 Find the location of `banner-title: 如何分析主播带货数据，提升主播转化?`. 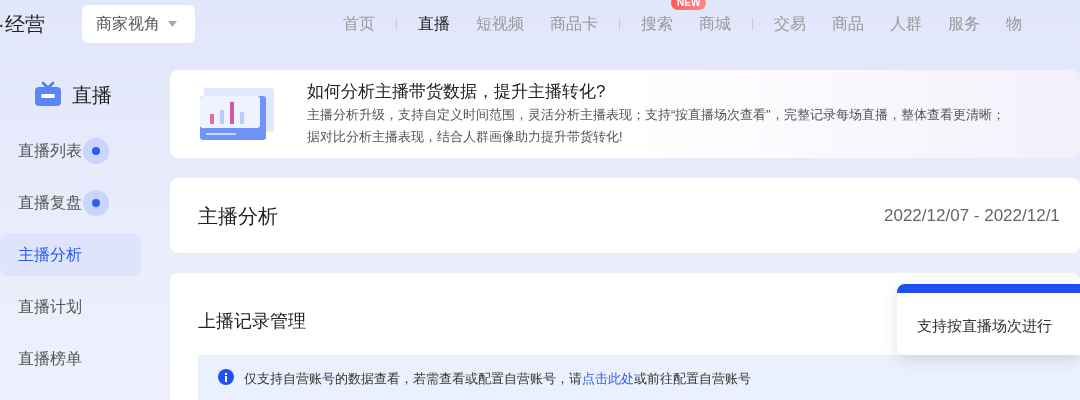

banner-title: 如何分析主播带货数据，提升主播转化? is located at coordinates (457, 92).